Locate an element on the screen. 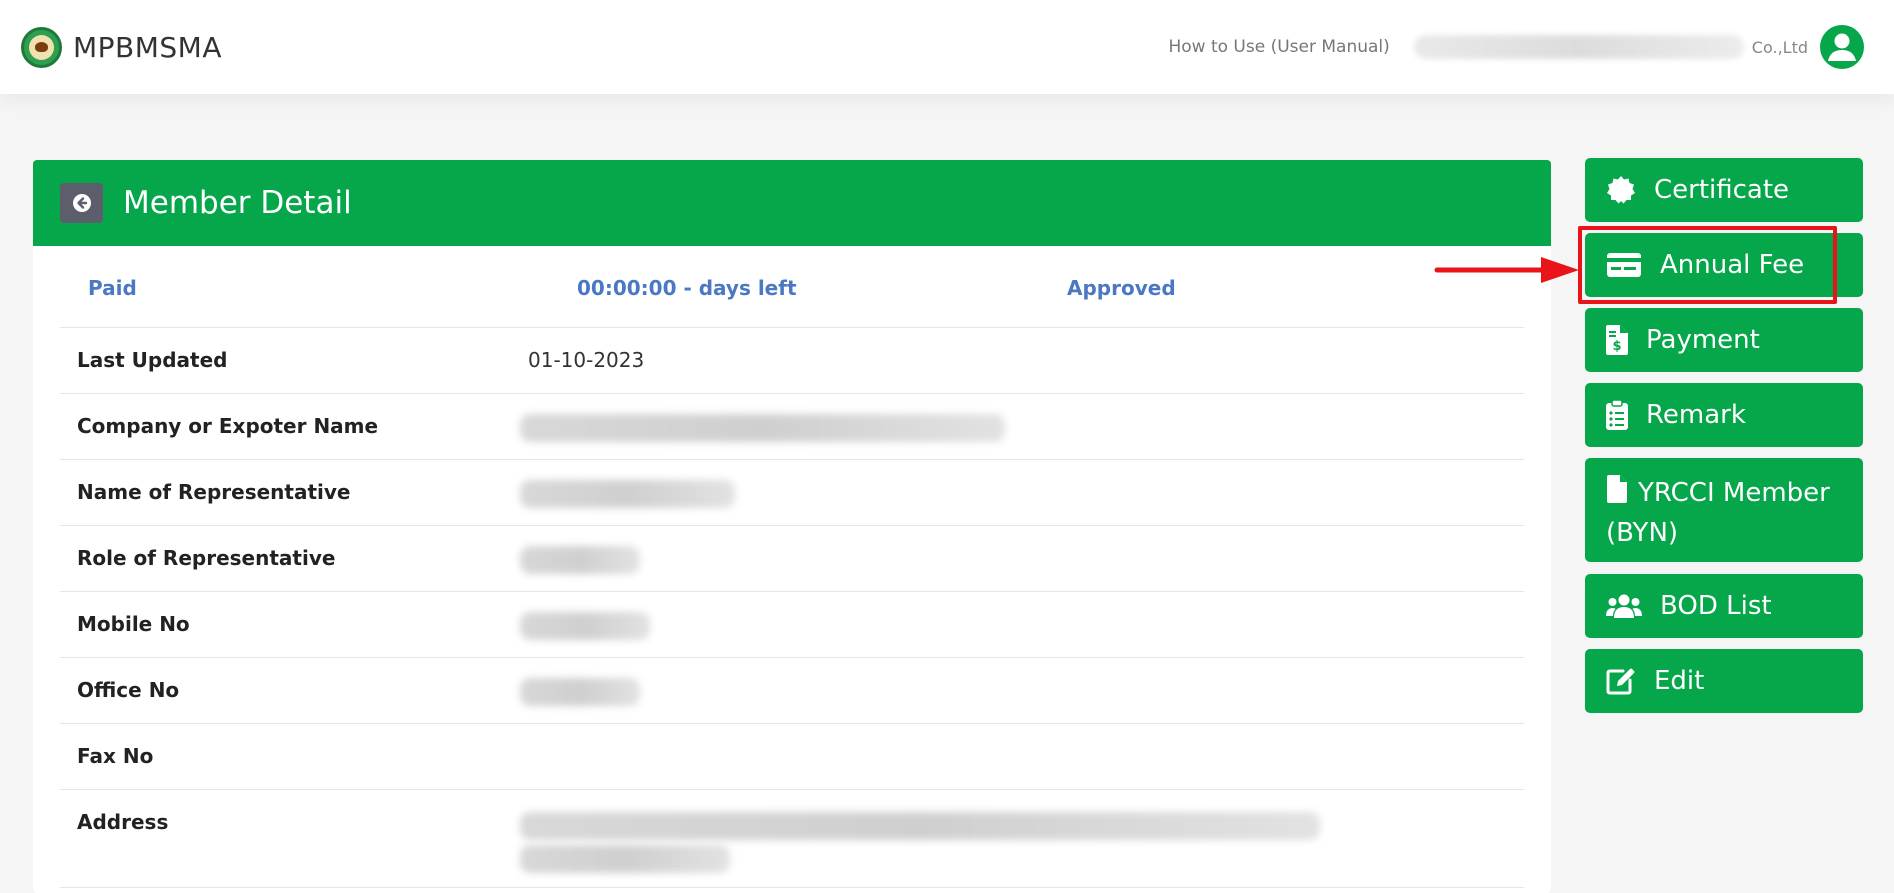  menu-label: Remark is located at coordinates (1696, 415).